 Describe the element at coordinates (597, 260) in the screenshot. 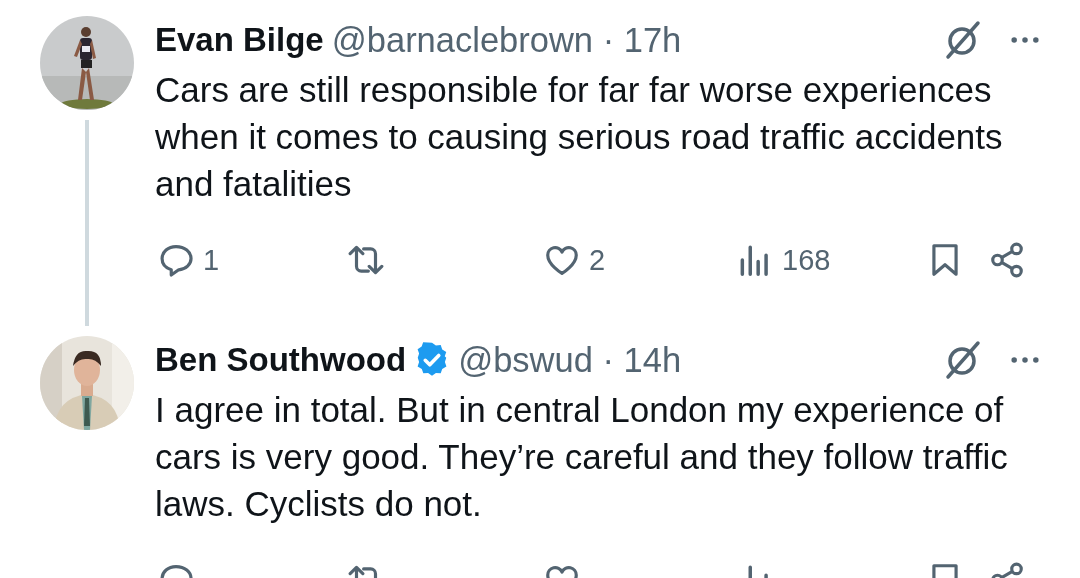

I see `like-count: 2` at that location.